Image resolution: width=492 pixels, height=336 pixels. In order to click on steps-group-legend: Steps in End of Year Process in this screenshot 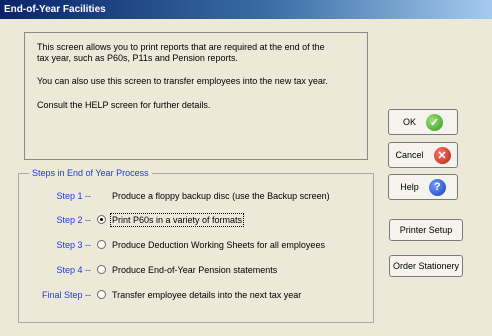, I will do `click(90, 173)`.